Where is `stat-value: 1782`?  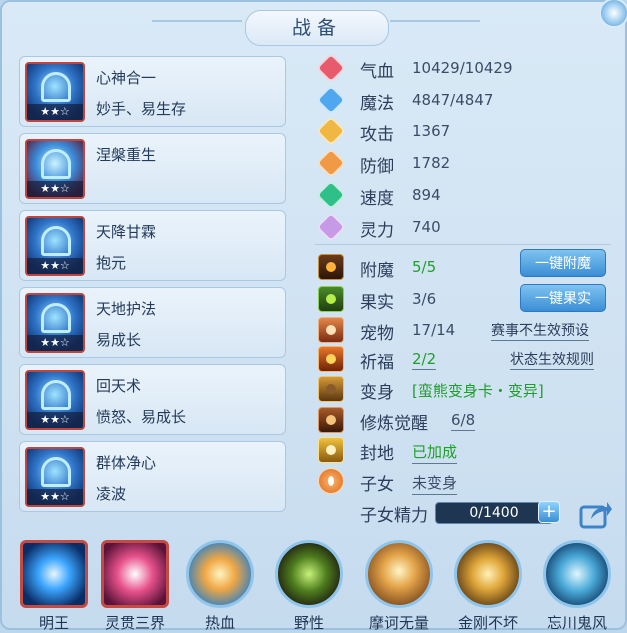 stat-value: 1782 is located at coordinates (431, 163).